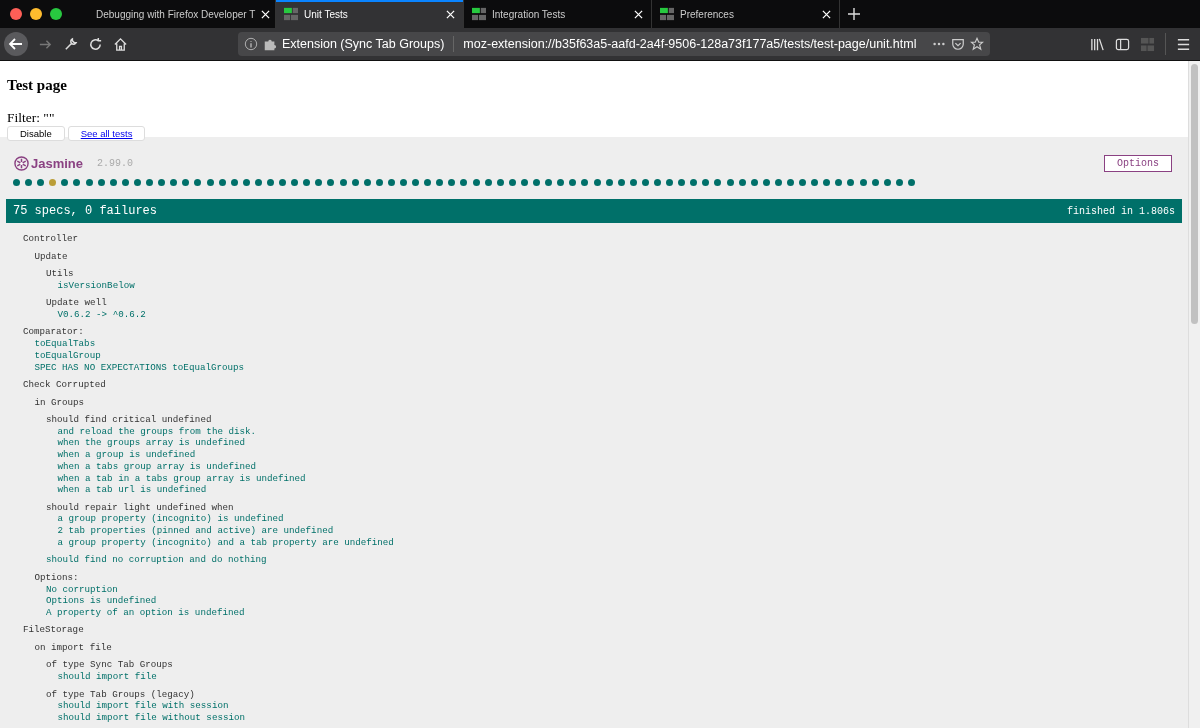  Describe the element at coordinates (370, 14) in the screenshot. I see `browser-tab: Unit Tests` at that location.